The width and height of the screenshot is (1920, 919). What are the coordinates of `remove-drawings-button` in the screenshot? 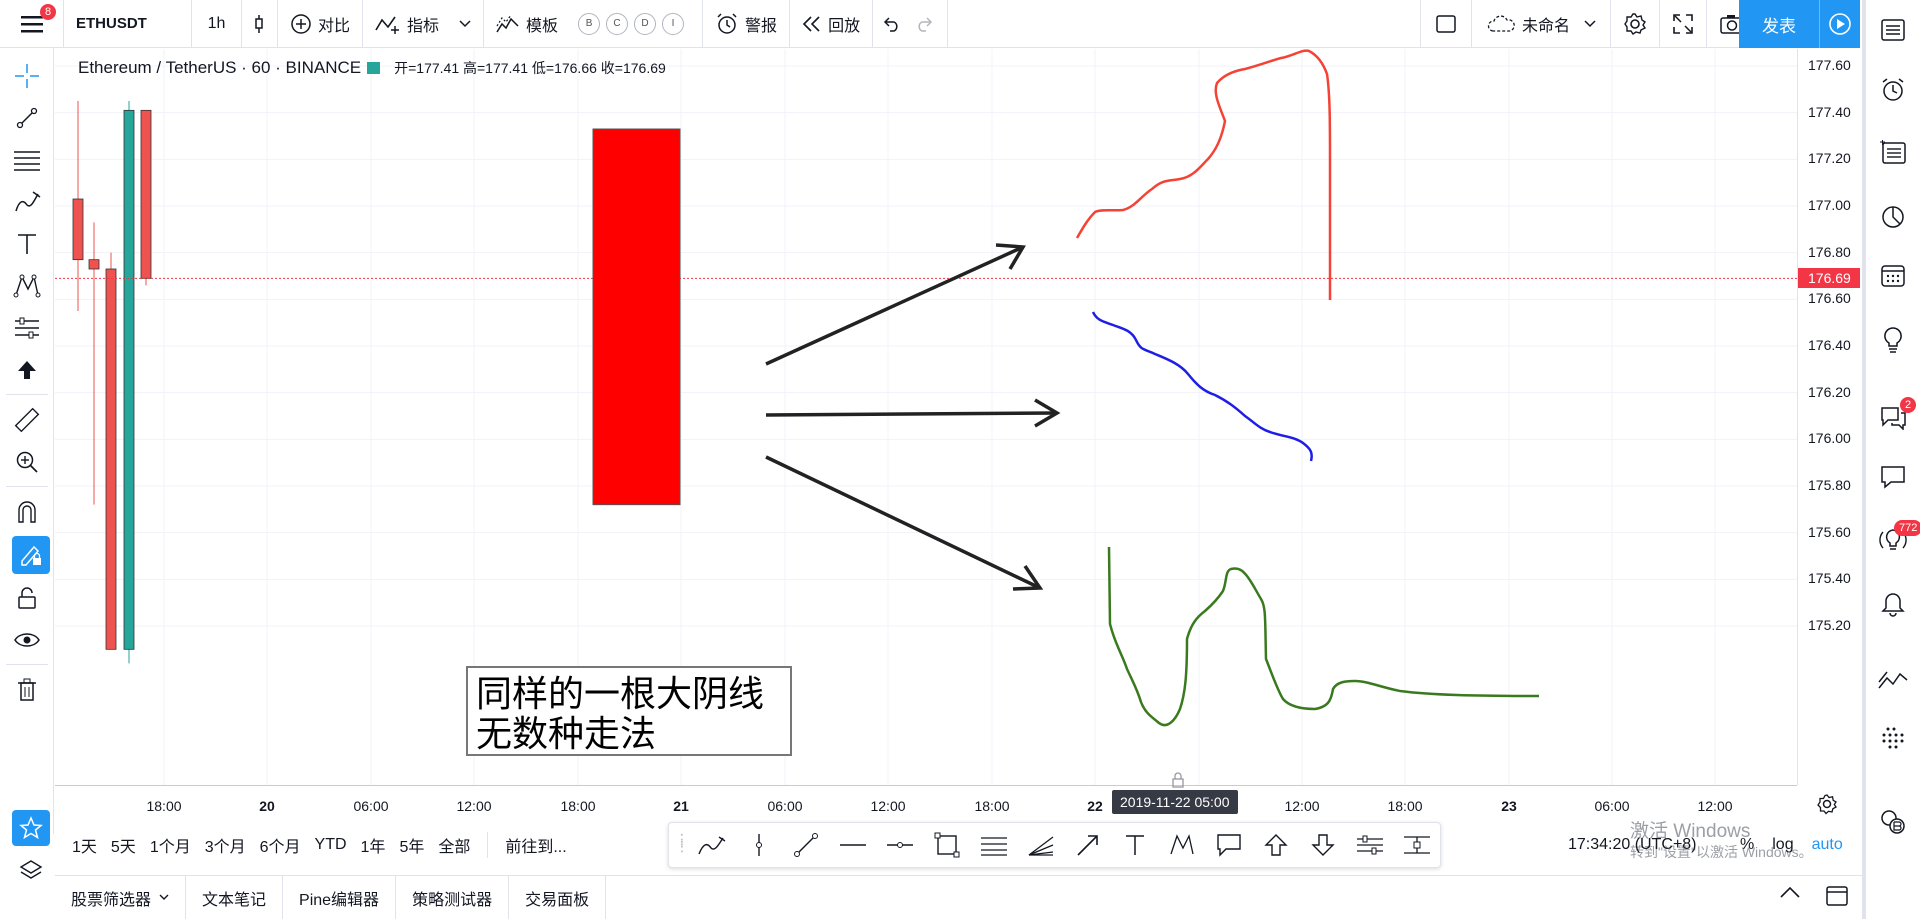 It's located at (27, 690).